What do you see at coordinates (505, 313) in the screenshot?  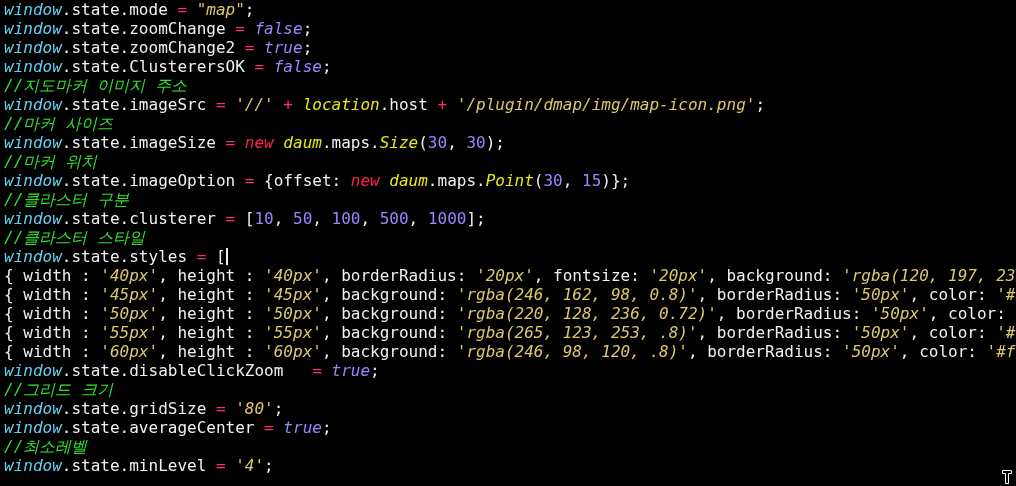 I see `code-line: { width : '50px', height : '50px', background: 'rgba(220, 128, 236, 0.72)', borderRadius: '50px', color:` at bounding box center [505, 313].